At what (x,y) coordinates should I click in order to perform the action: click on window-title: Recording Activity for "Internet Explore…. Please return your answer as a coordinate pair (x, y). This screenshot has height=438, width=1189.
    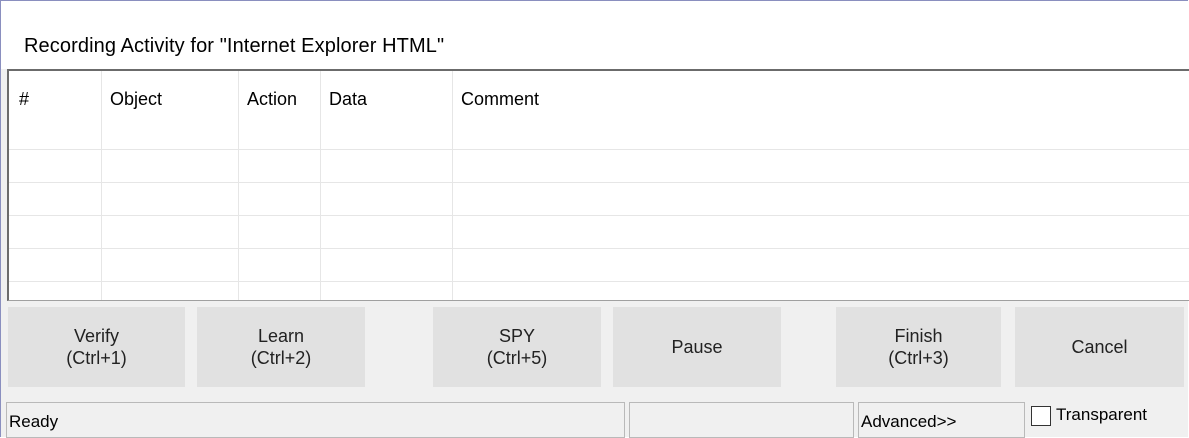
    Looking at the image, I should click on (234, 46).